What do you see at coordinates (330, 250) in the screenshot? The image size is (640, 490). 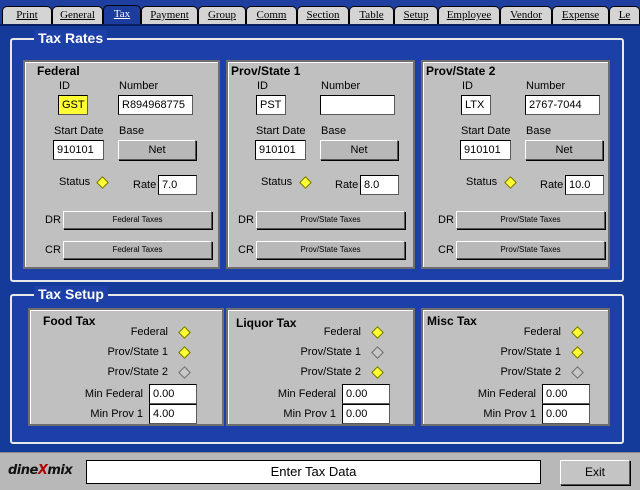 I see `prov1-cr-button: Prov/State Taxes` at bounding box center [330, 250].